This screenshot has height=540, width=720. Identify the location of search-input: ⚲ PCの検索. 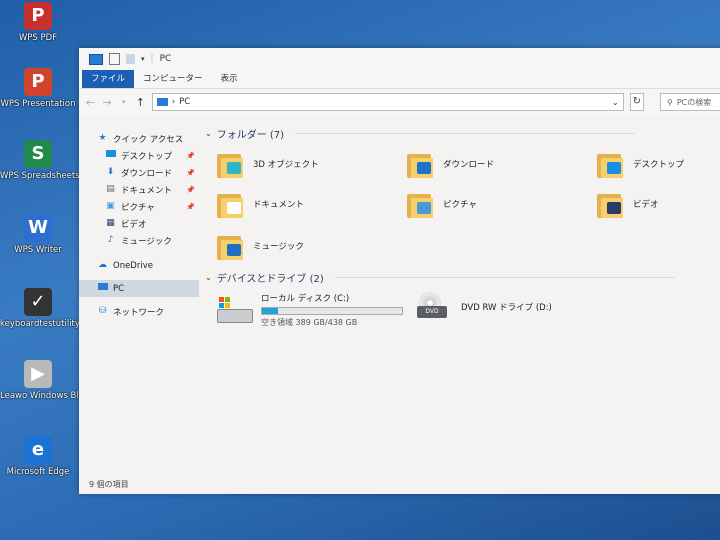
(689, 102).